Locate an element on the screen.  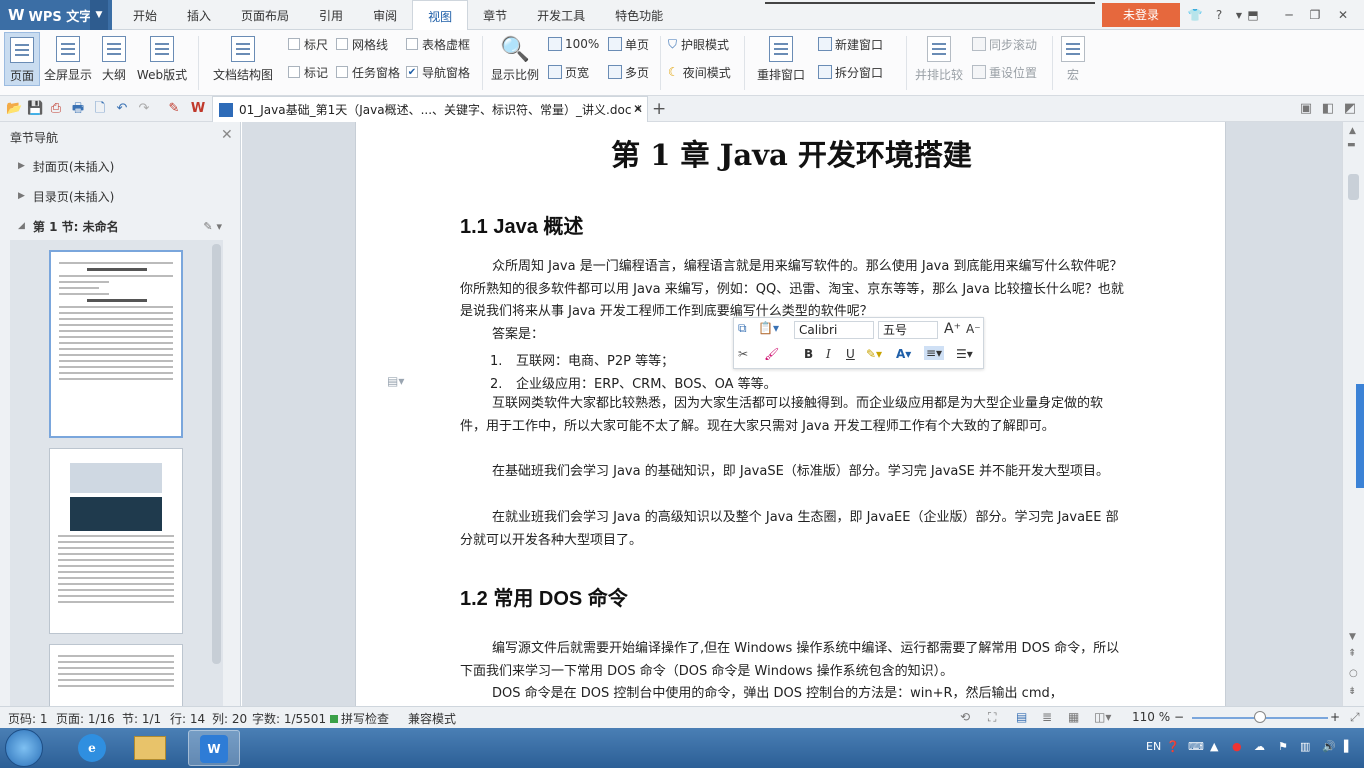
line-spacing-icon: ☰▾ is located at coordinates (964, 354).